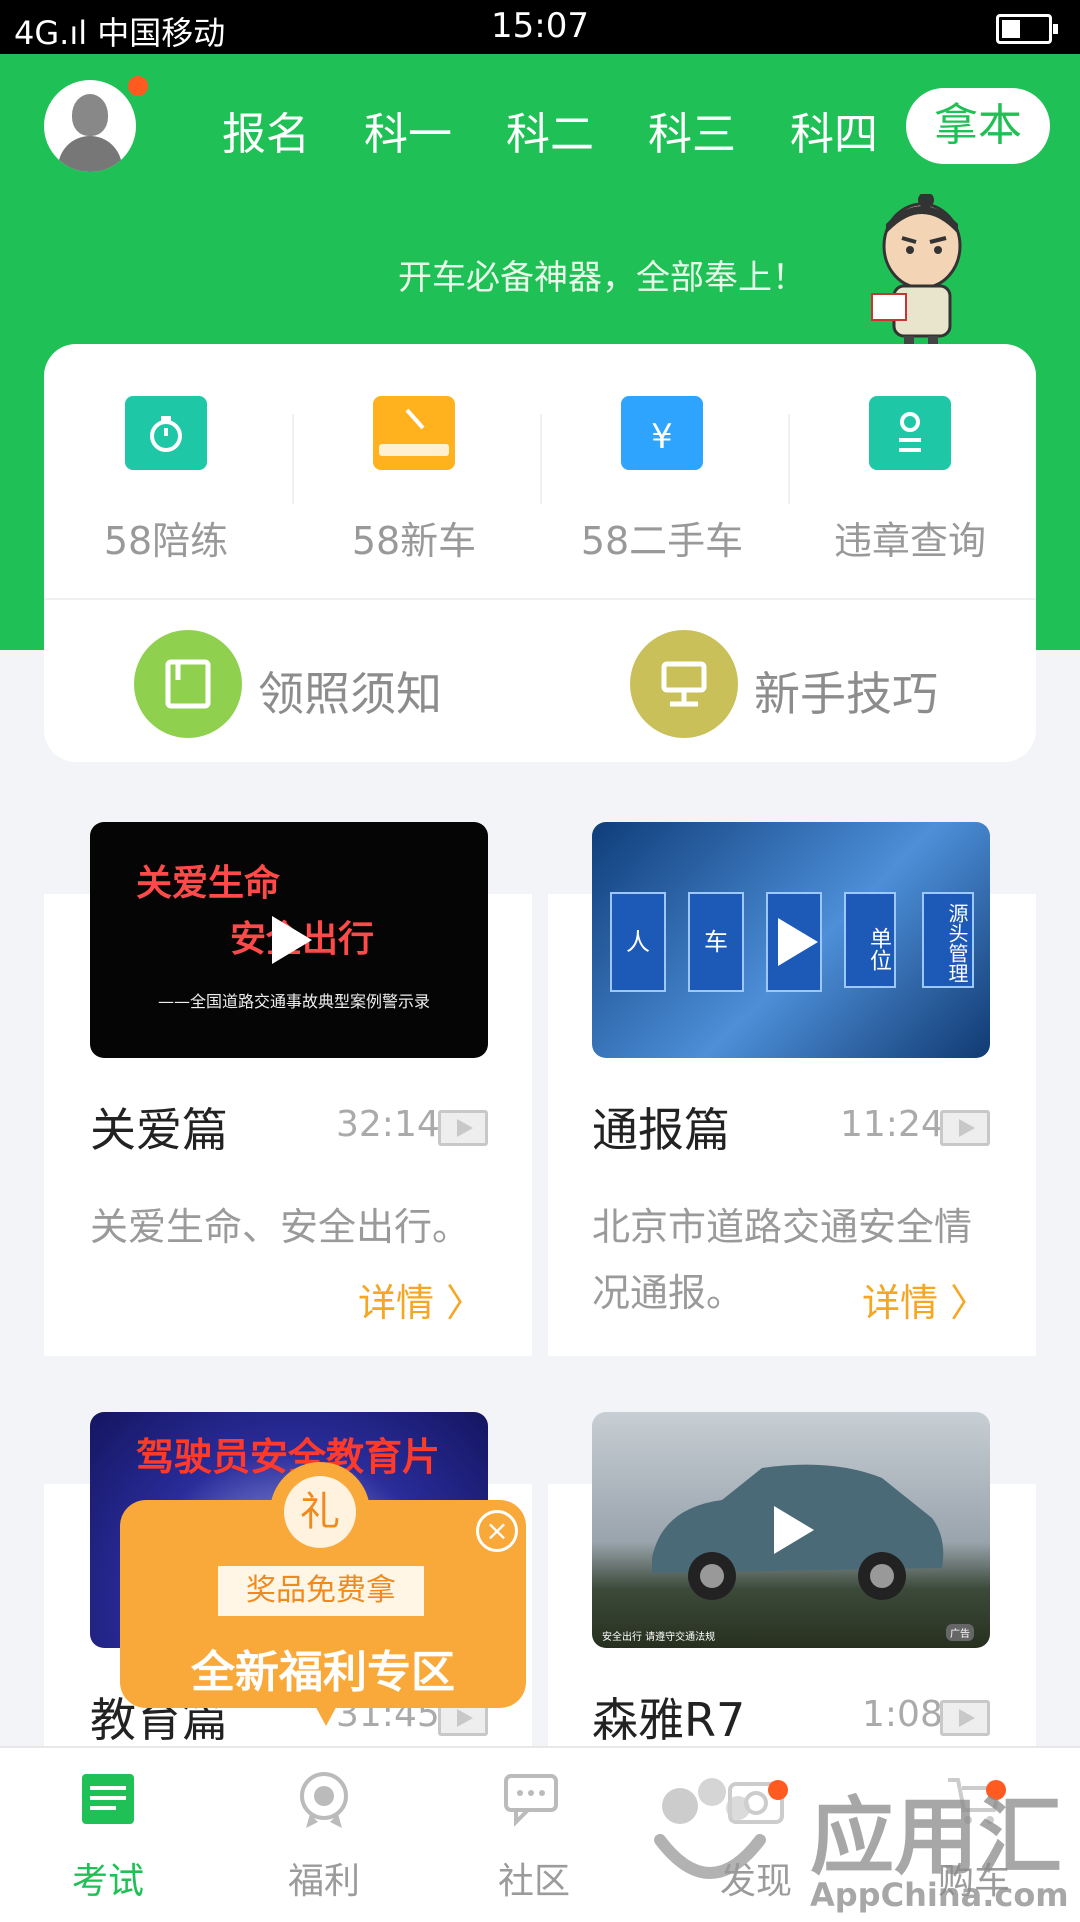  Describe the element at coordinates (669, 1720) in the screenshot. I see `video-title: 森雅R7` at that location.